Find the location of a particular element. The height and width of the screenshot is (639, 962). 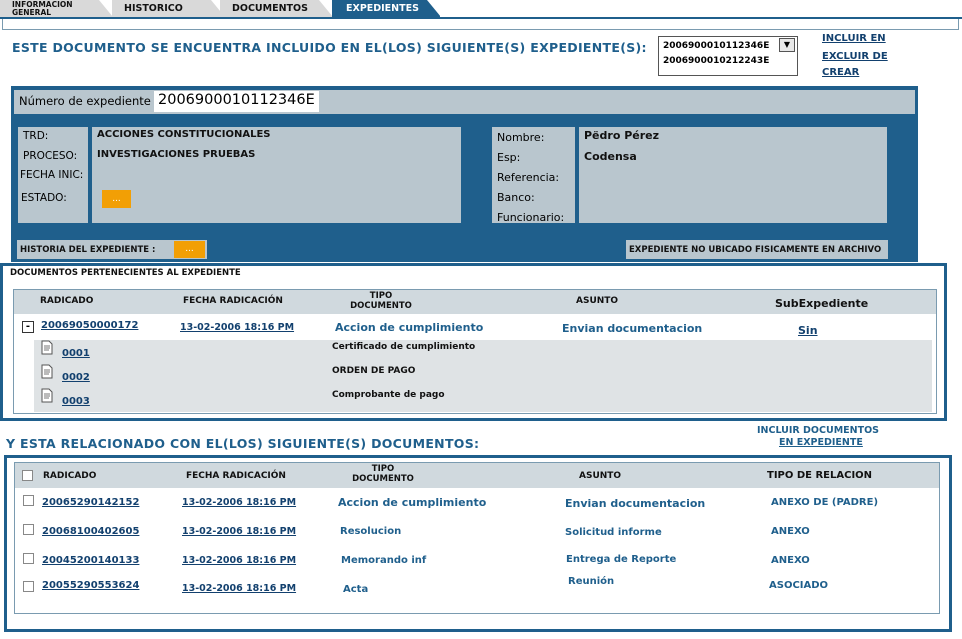

th-tipo: TIPO DOCUMENTO is located at coordinates (381, 301).